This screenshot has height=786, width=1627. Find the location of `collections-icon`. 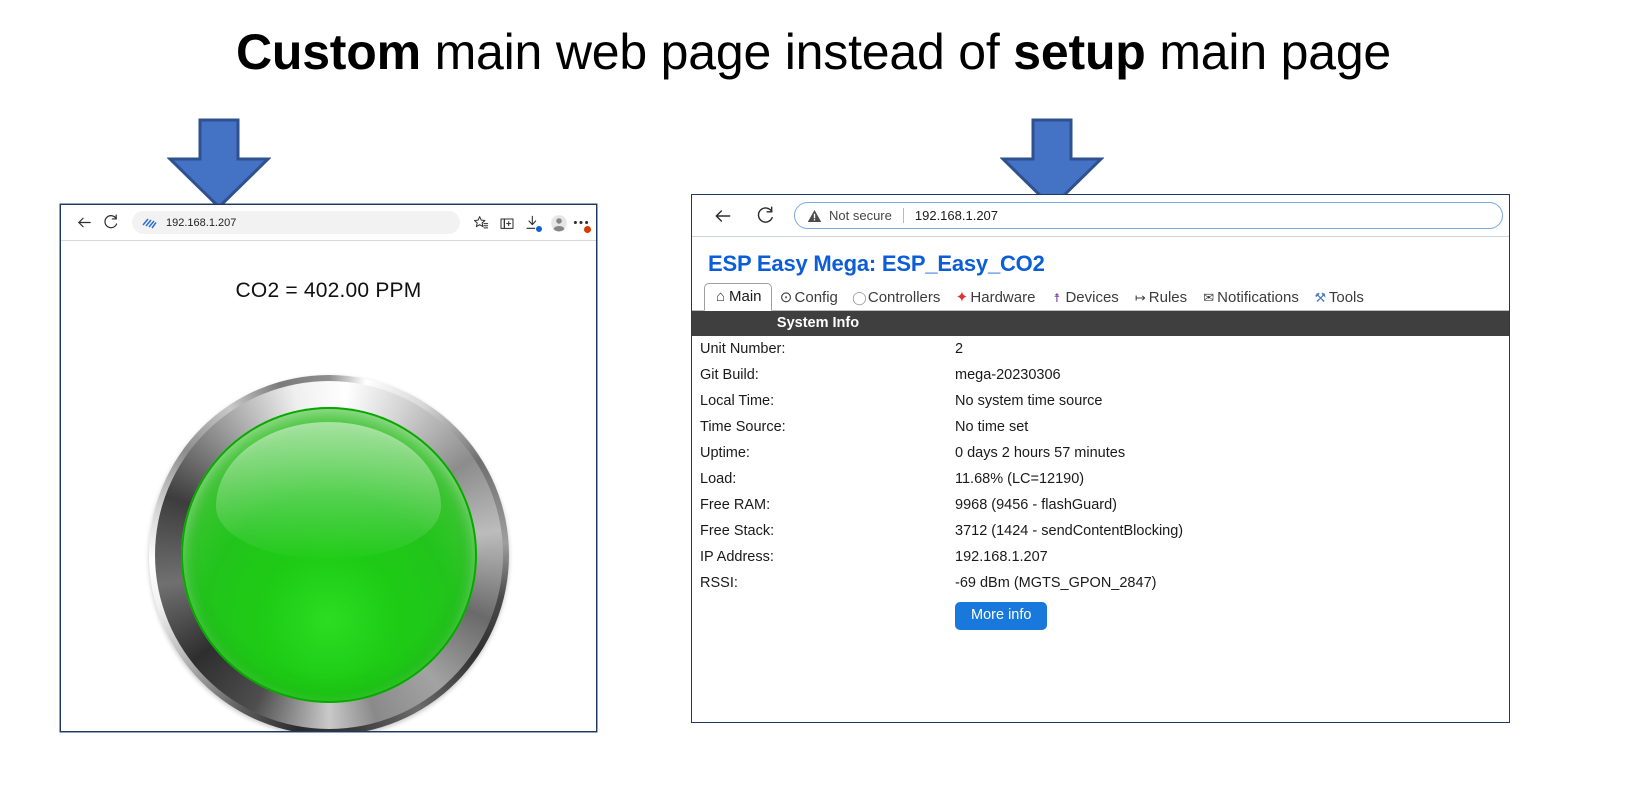

collections-icon is located at coordinates (507, 223).